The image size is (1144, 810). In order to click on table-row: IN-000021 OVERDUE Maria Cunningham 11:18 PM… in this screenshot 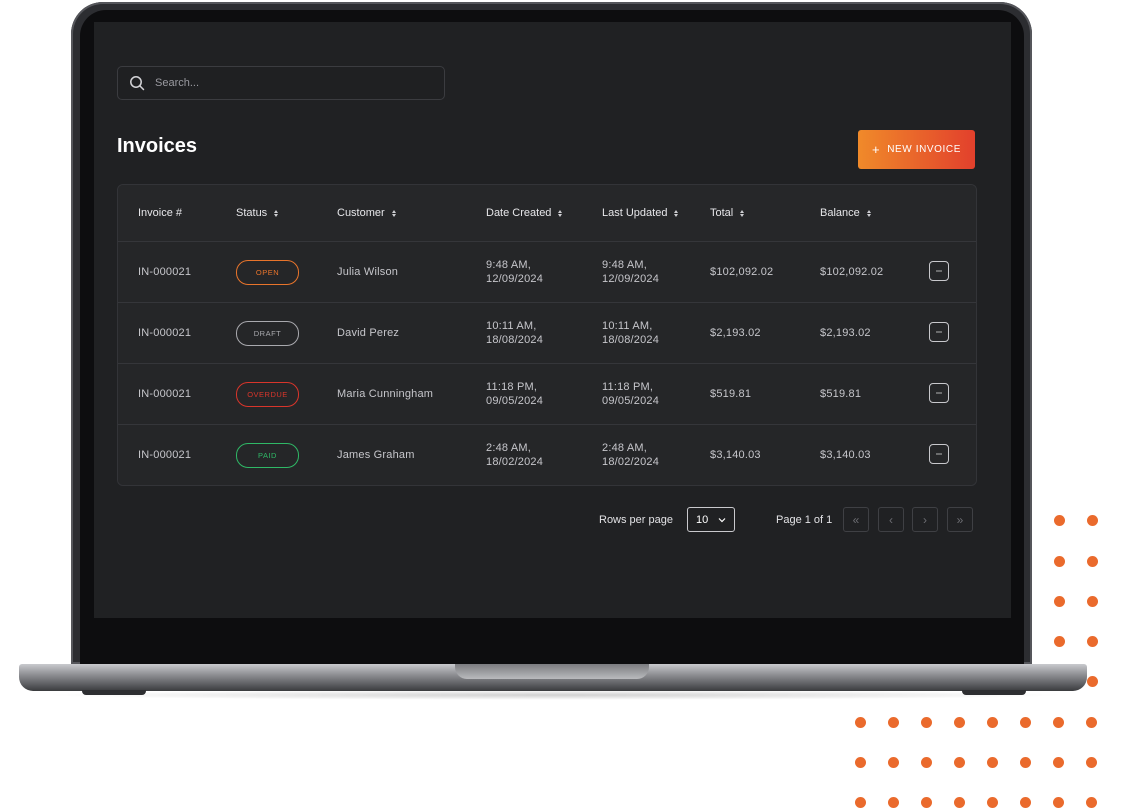, I will do `click(547, 394)`.